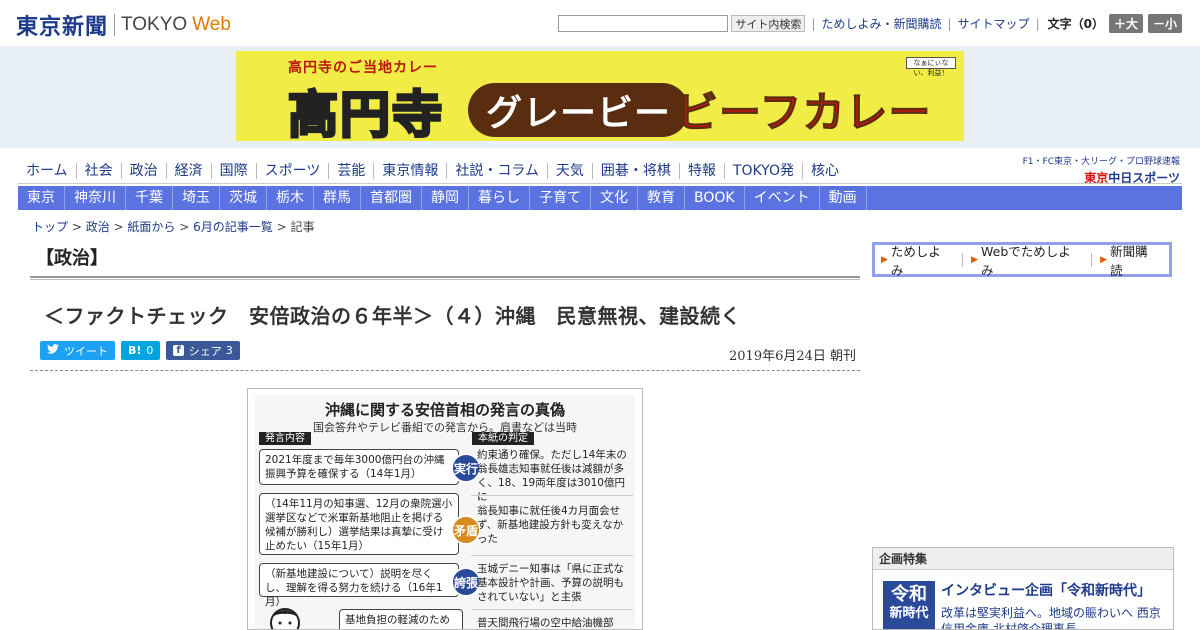 This screenshot has width=1200, height=630. Describe the element at coordinates (151, 227) in the screenshot. I see `breadcrumb-from-paper: 紙面から` at that location.